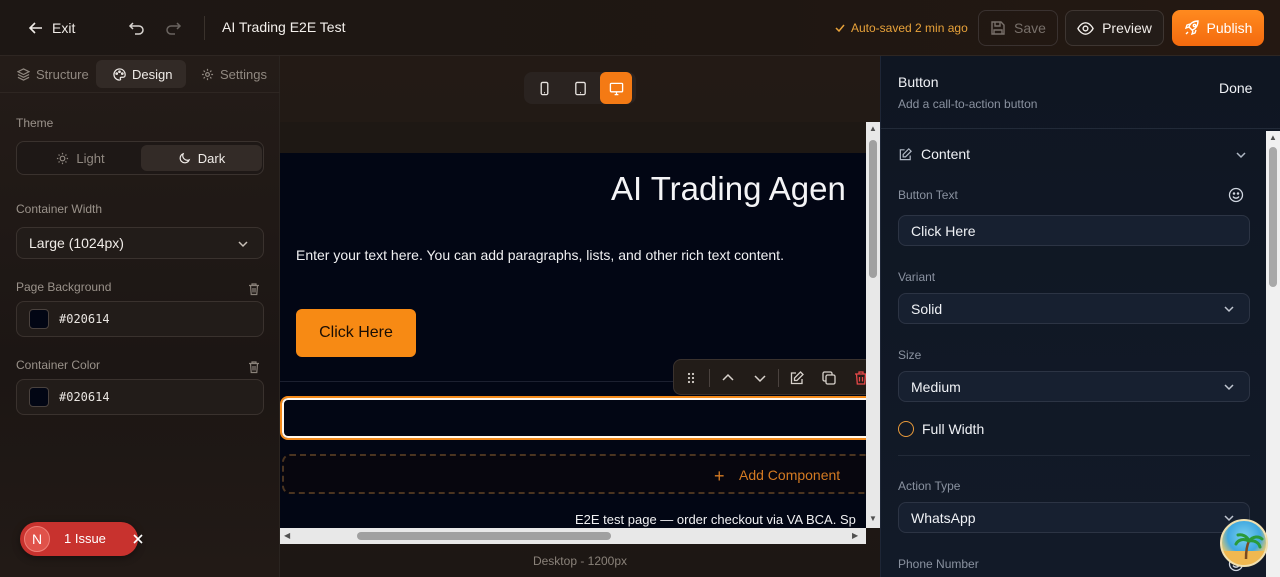 This screenshot has height=577, width=1280. I want to click on device-mobile-button, so click(544, 88).